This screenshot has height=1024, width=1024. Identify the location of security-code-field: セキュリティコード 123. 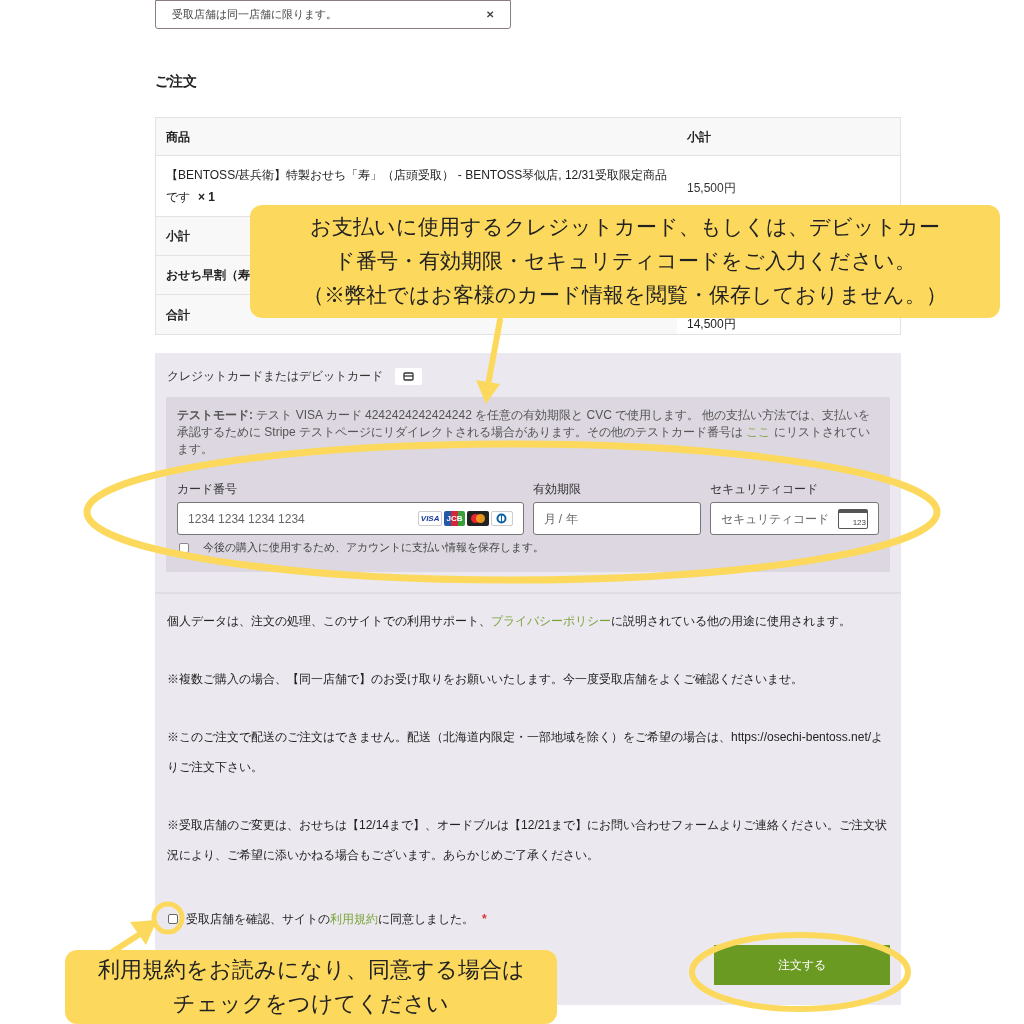
(794, 519).